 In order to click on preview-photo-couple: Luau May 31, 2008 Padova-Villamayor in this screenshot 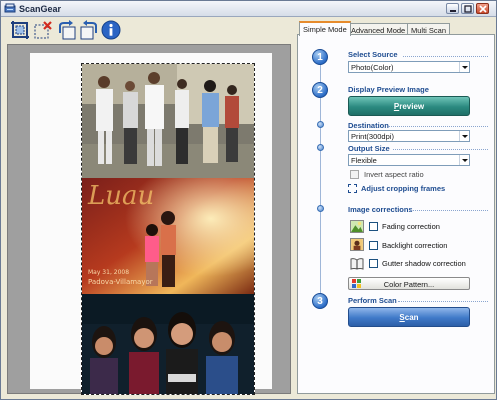, I will do `click(168, 236)`.